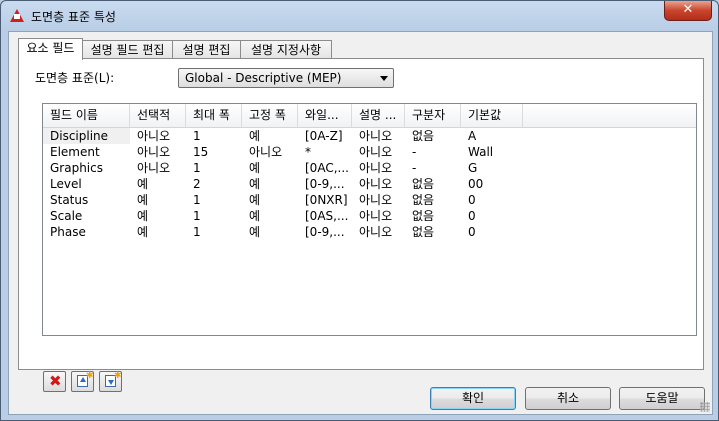  What do you see at coordinates (662, 398) in the screenshot?
I see `help-button: 도움말` at bounding box center [662, 398].